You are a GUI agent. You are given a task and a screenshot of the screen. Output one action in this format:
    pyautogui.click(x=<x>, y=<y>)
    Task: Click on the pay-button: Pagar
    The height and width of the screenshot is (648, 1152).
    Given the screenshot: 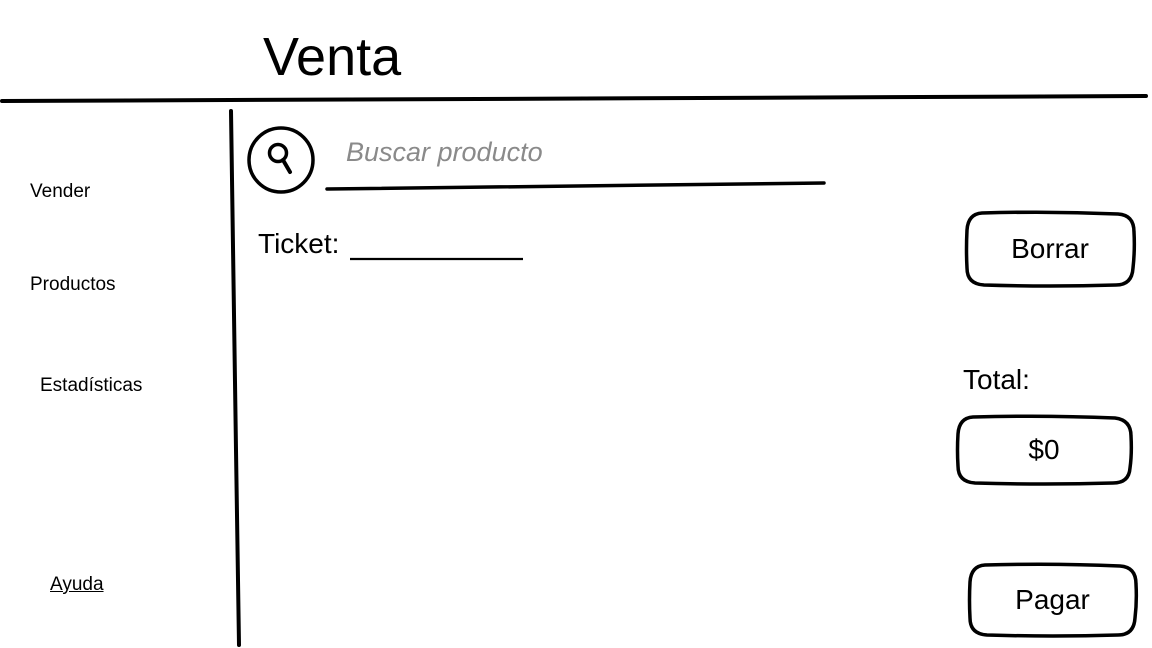 What is the action you would take?
    pyautogui.click(x=1053, y=600)
    